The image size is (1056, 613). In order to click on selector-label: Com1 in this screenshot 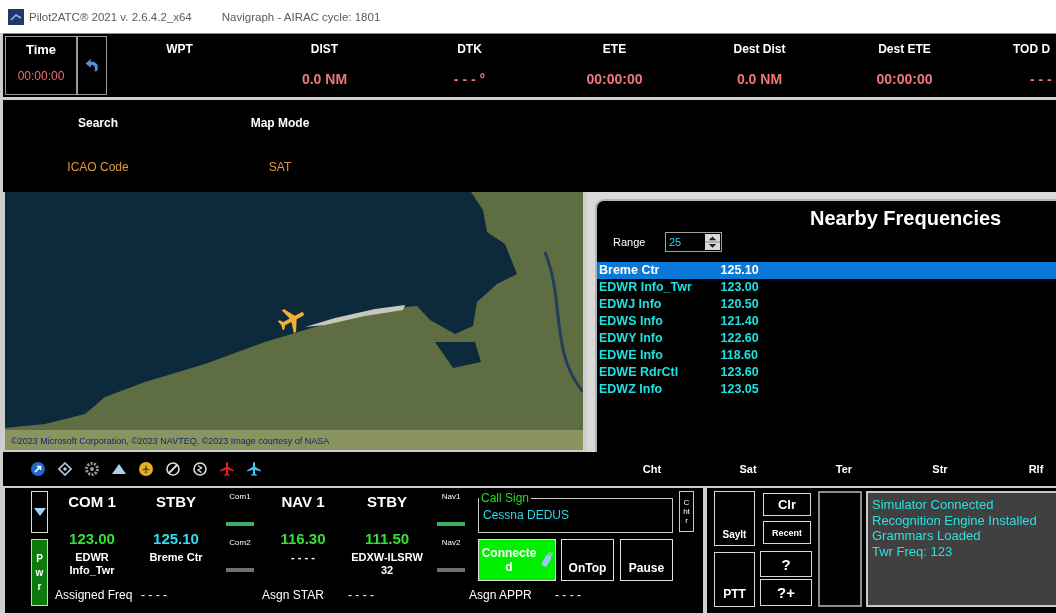, I will do `click(240, 497)`.